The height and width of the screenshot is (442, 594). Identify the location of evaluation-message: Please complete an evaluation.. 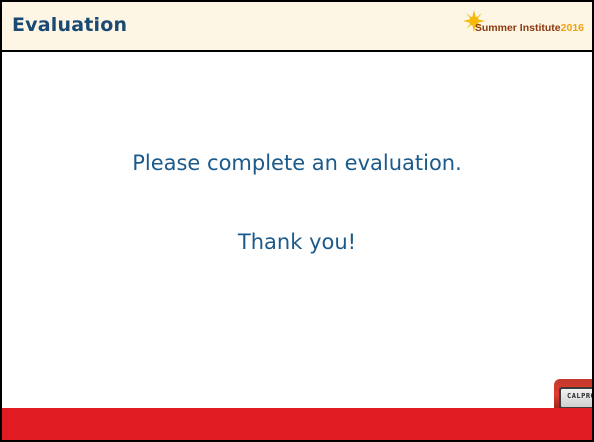
(297, 163).